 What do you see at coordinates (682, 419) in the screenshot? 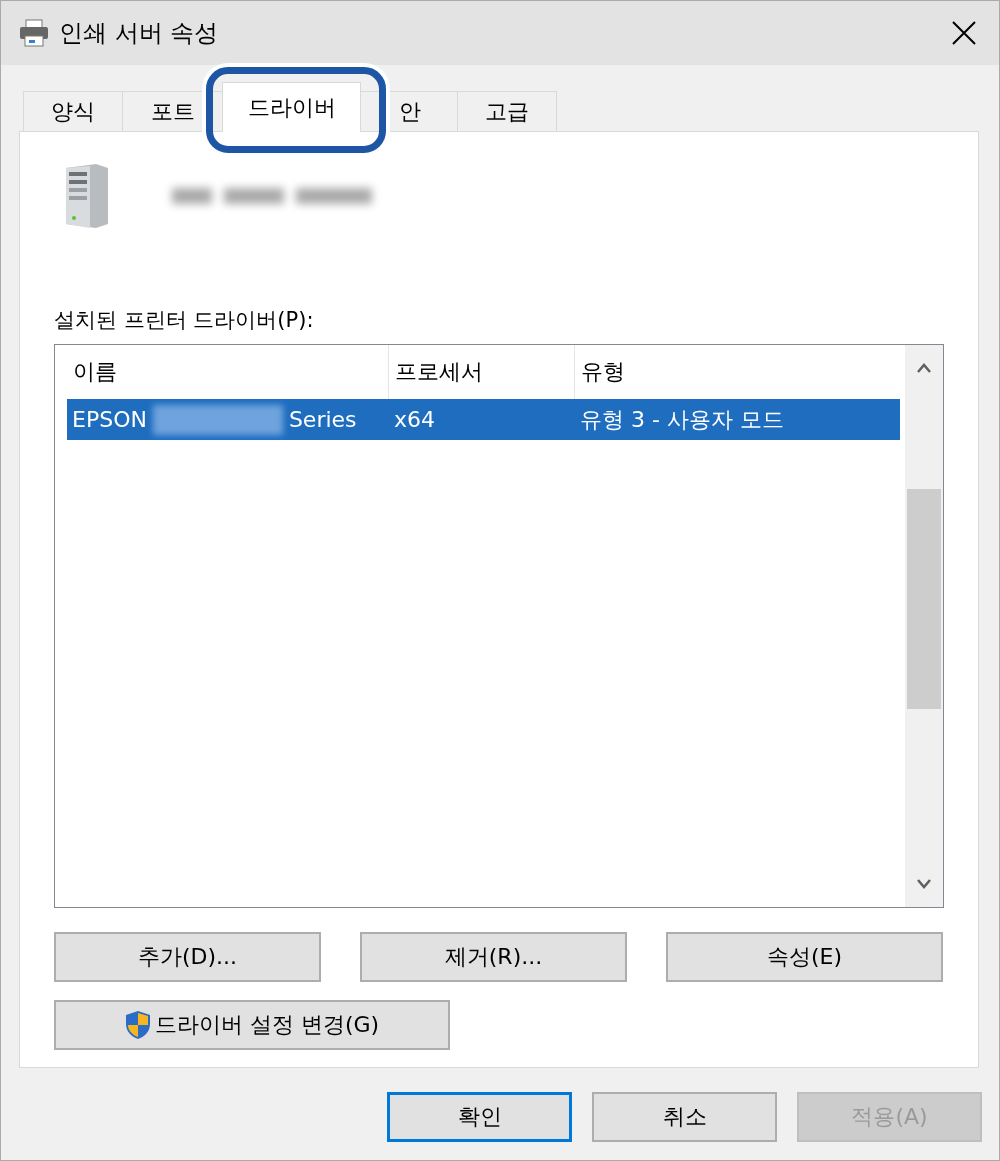
I see `table-cell-text: 유형 3 - 사용자 모드` at bounding box center [682, 419].